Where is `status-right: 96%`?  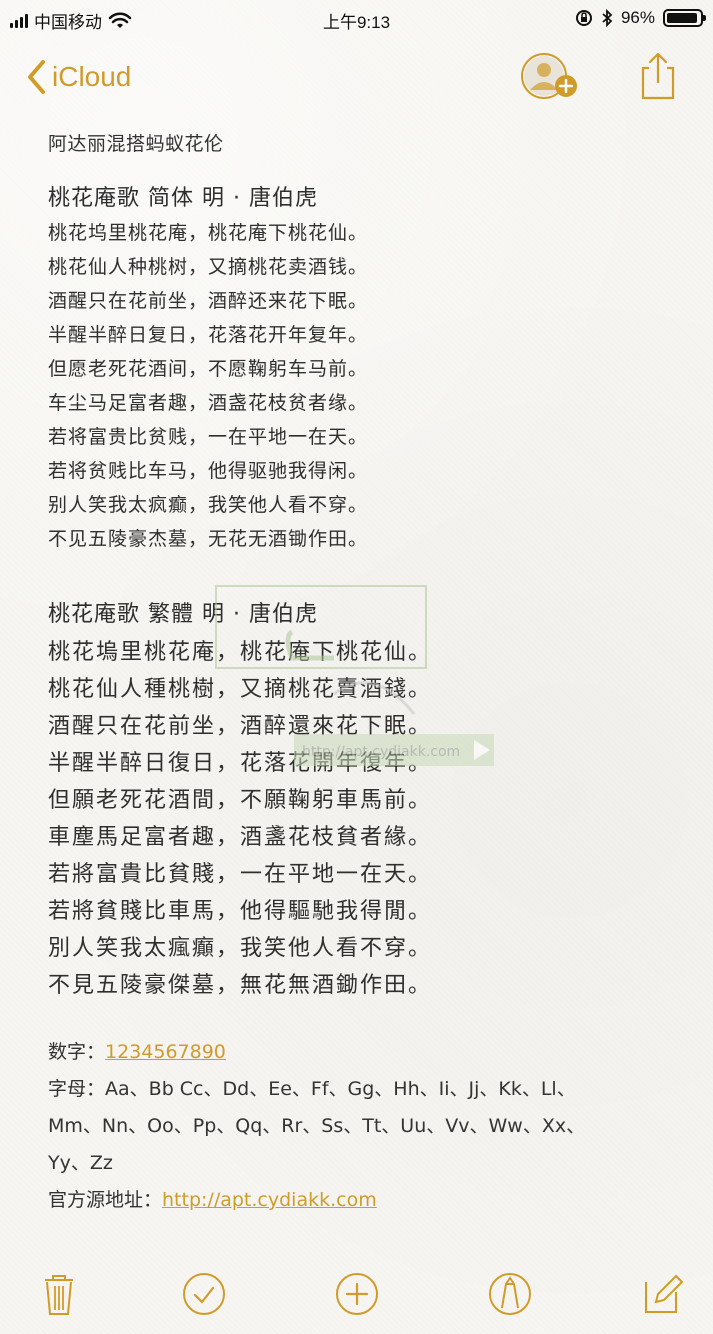
status-right: 96% is located at coordinates (640, 18).